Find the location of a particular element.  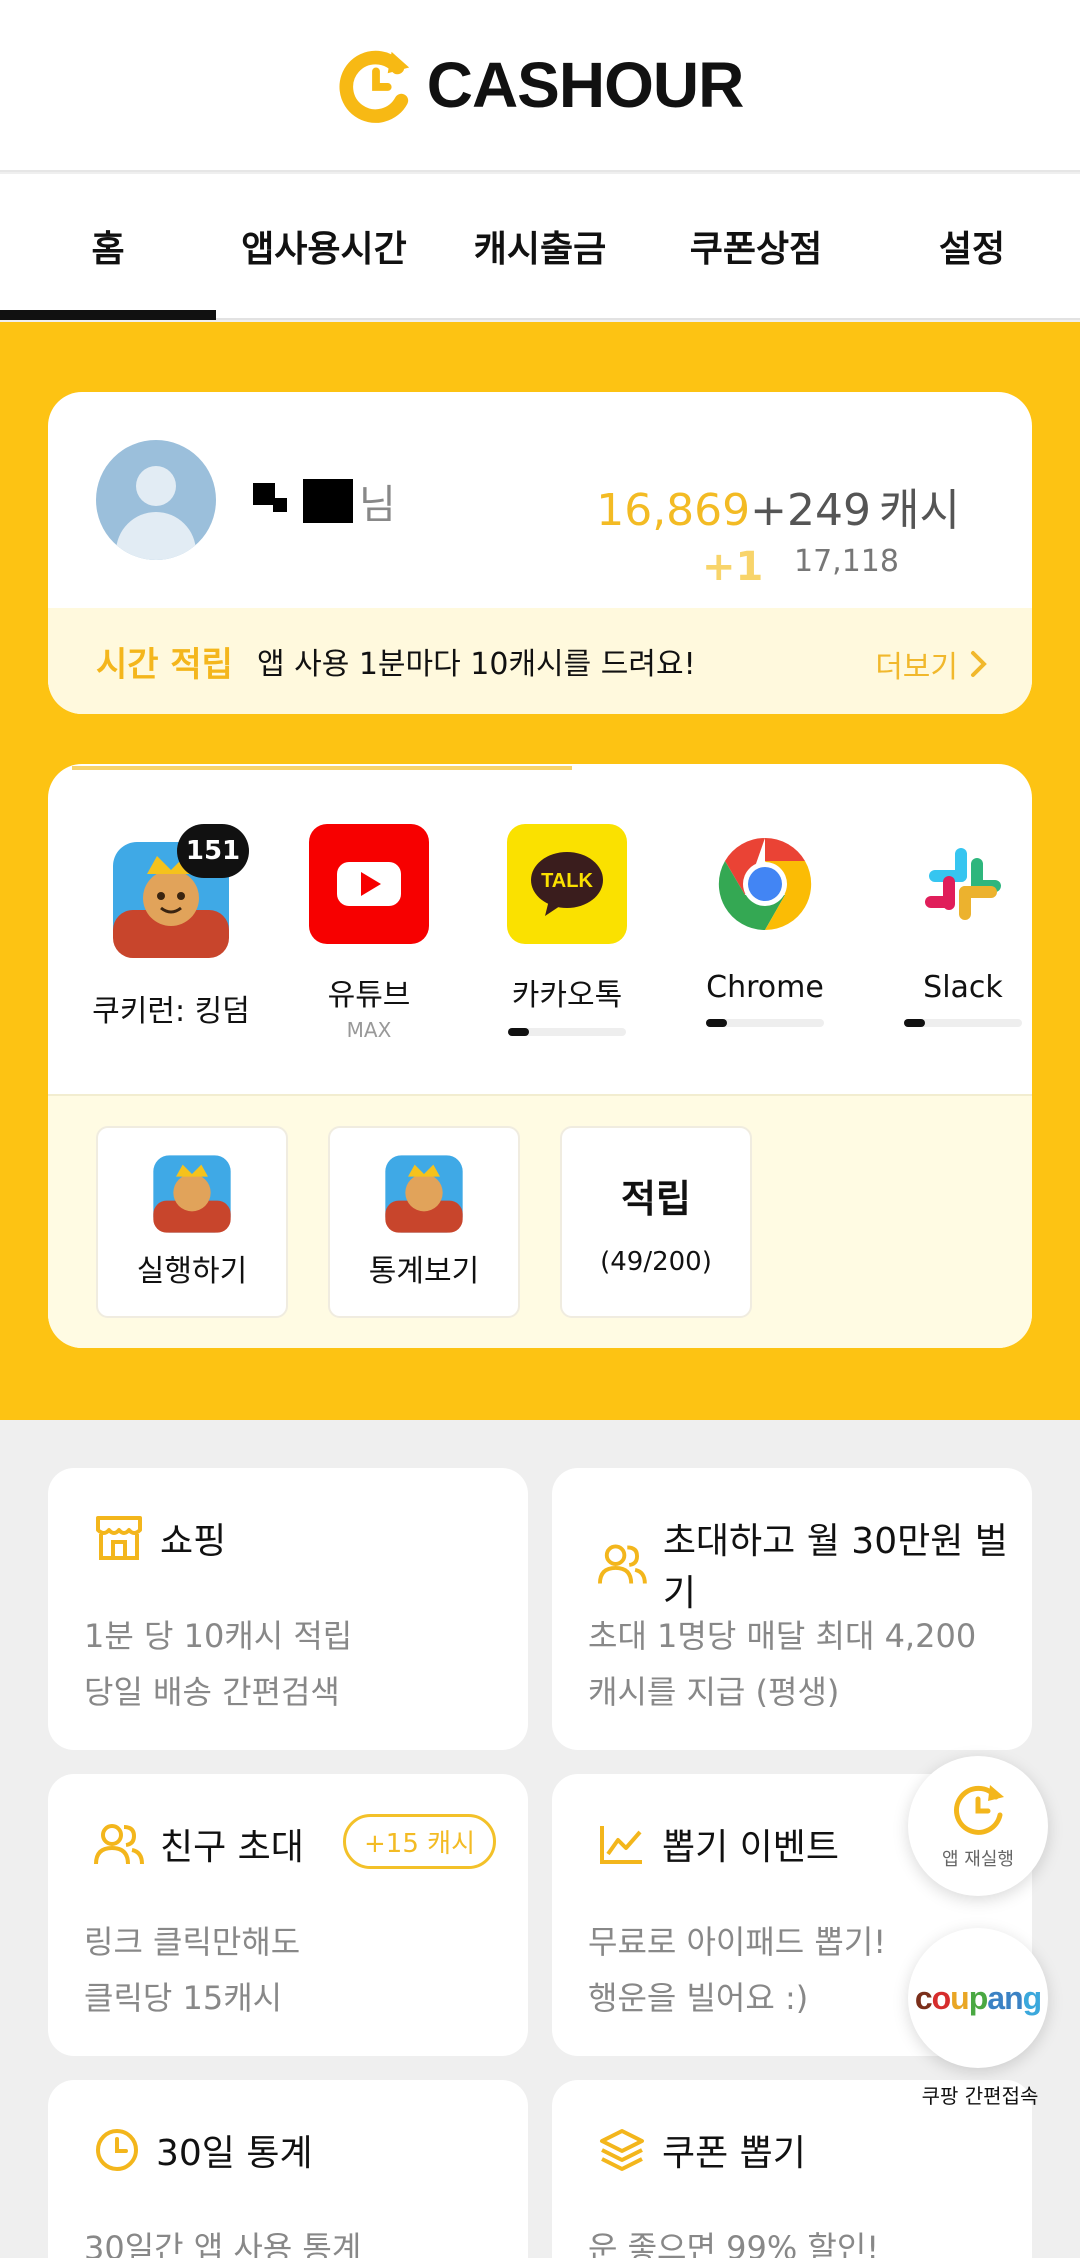

app-label: Slack is located at coordinates (963, 987).